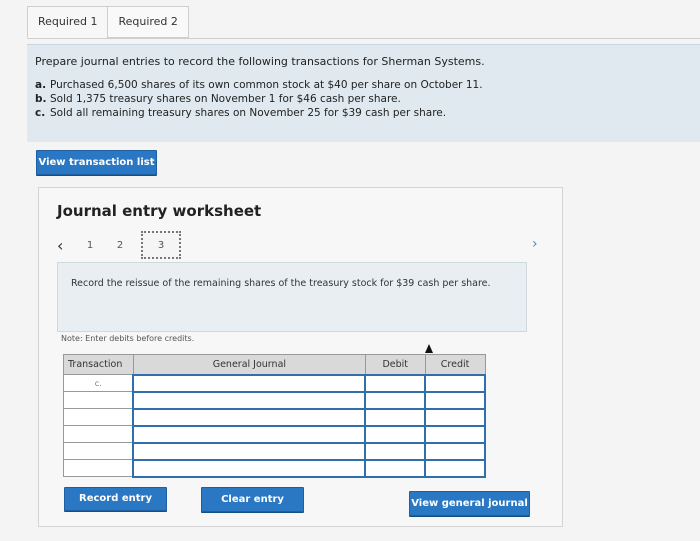 Image resolution: width=700 pixels, height=541 pixels. I want to click on view-transaction-list-button: View transaction list, so click(96, 162).